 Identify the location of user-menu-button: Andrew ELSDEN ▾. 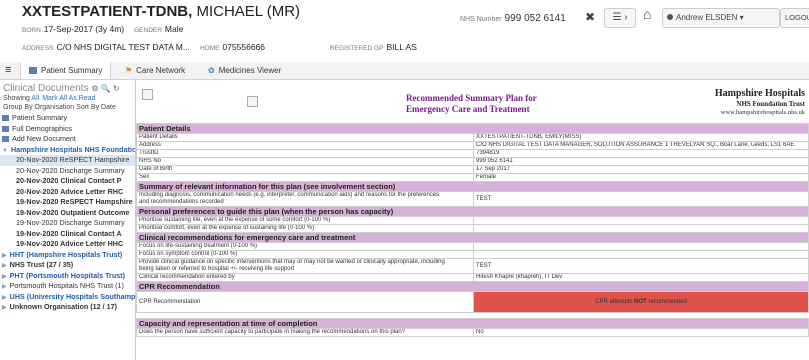
(721, 18).